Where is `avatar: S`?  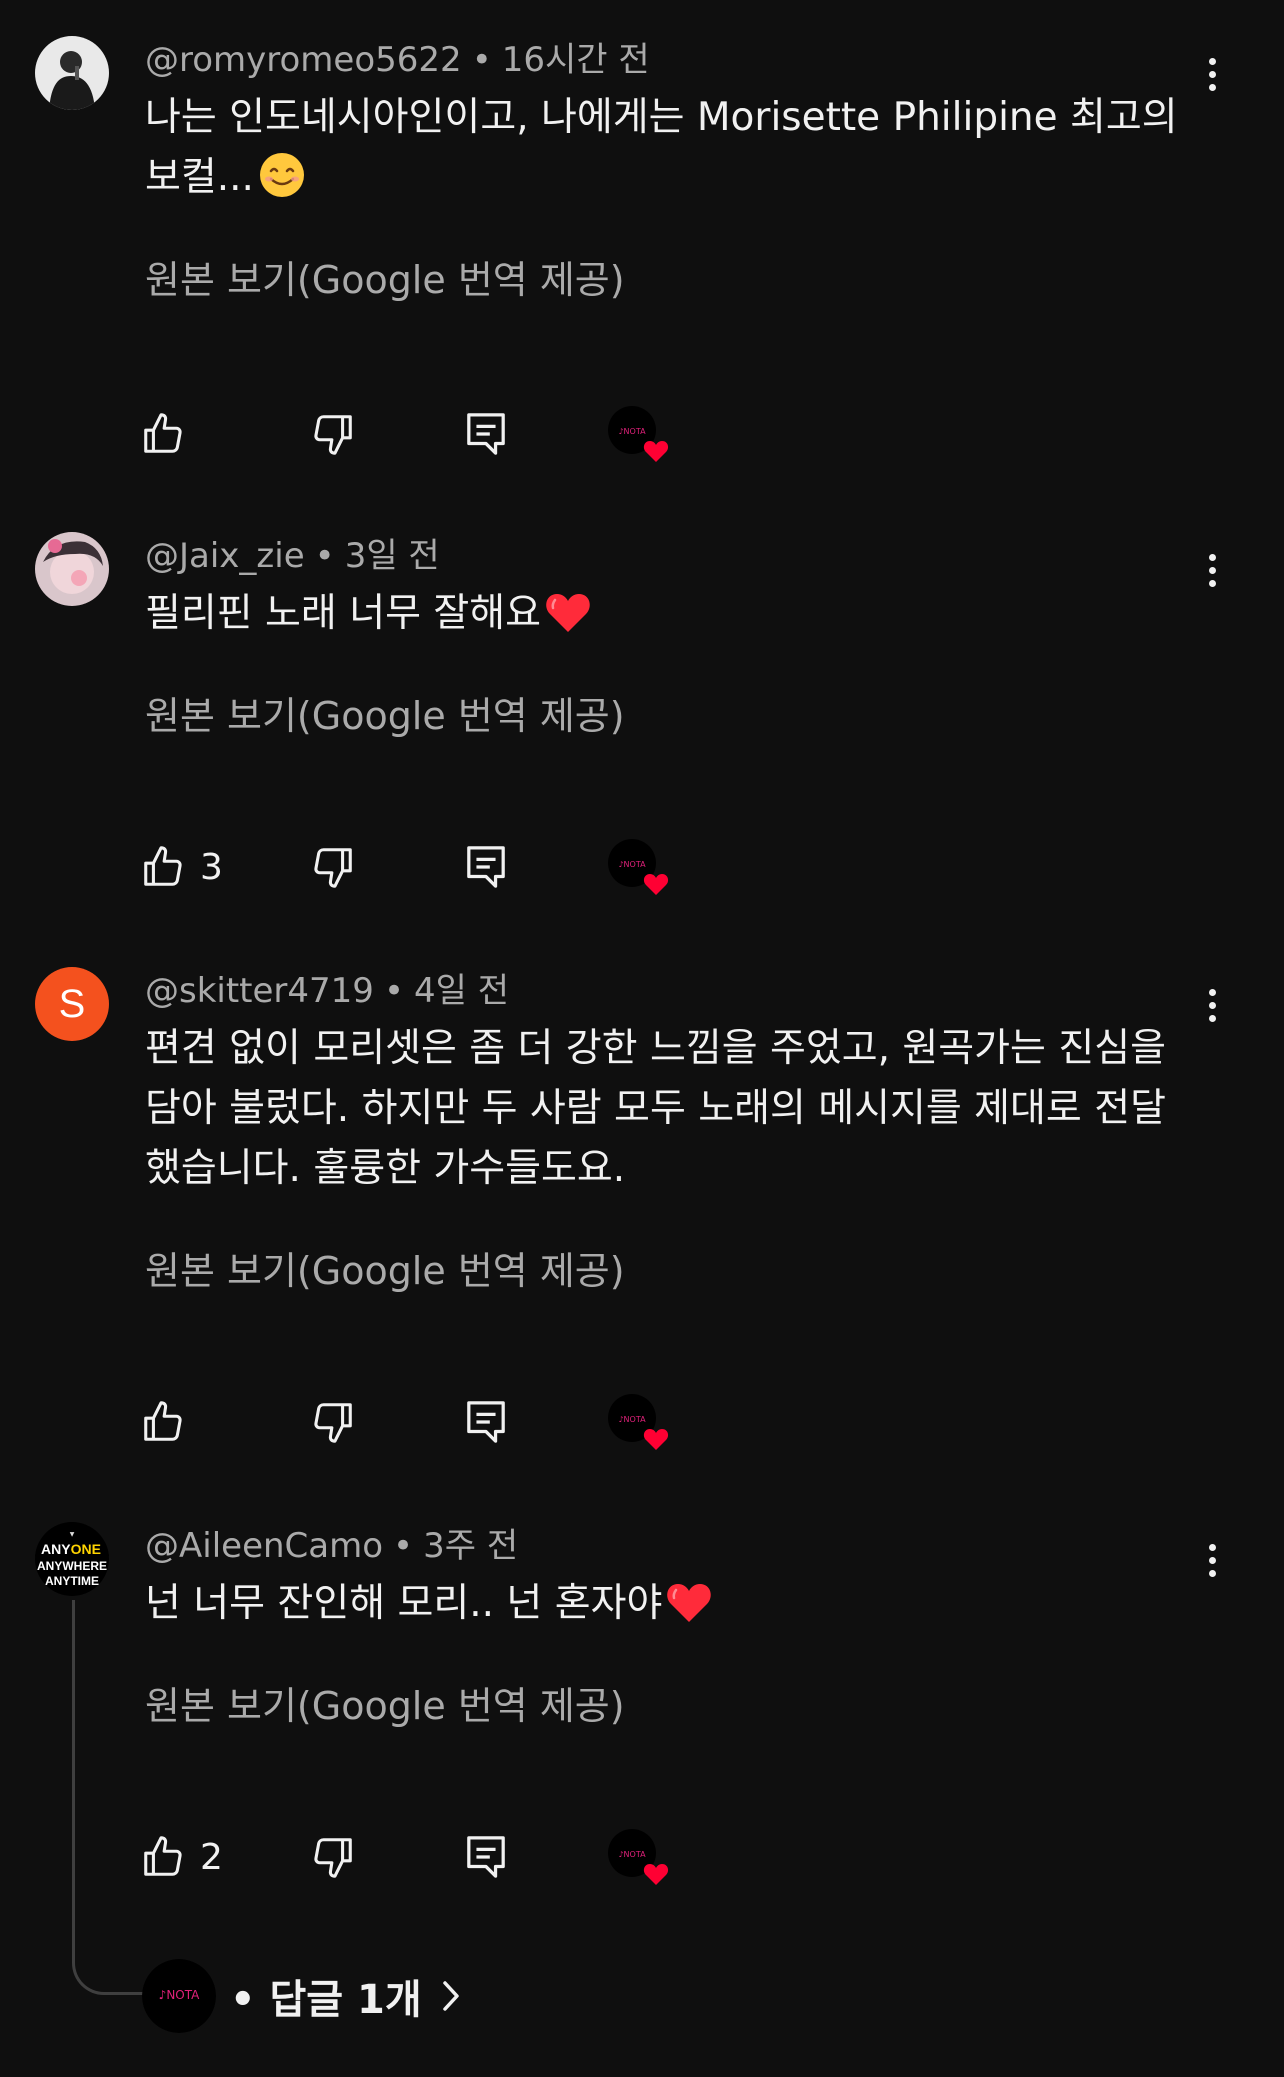
avatar: S is located at coordinates (72, 1004).